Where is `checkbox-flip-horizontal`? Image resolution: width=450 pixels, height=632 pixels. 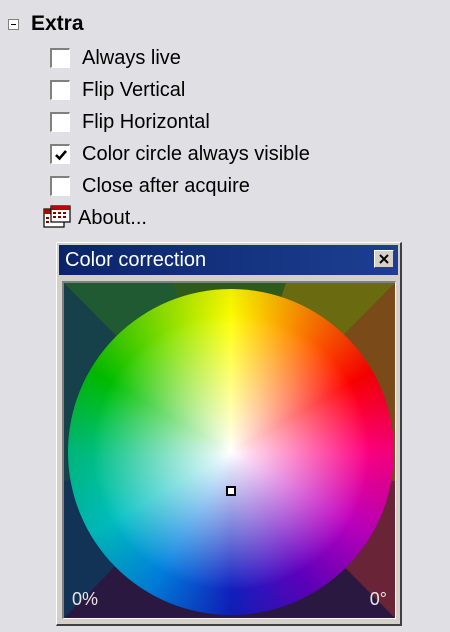
checkbox-flip-horizontal is located at coordinates (60, 122).